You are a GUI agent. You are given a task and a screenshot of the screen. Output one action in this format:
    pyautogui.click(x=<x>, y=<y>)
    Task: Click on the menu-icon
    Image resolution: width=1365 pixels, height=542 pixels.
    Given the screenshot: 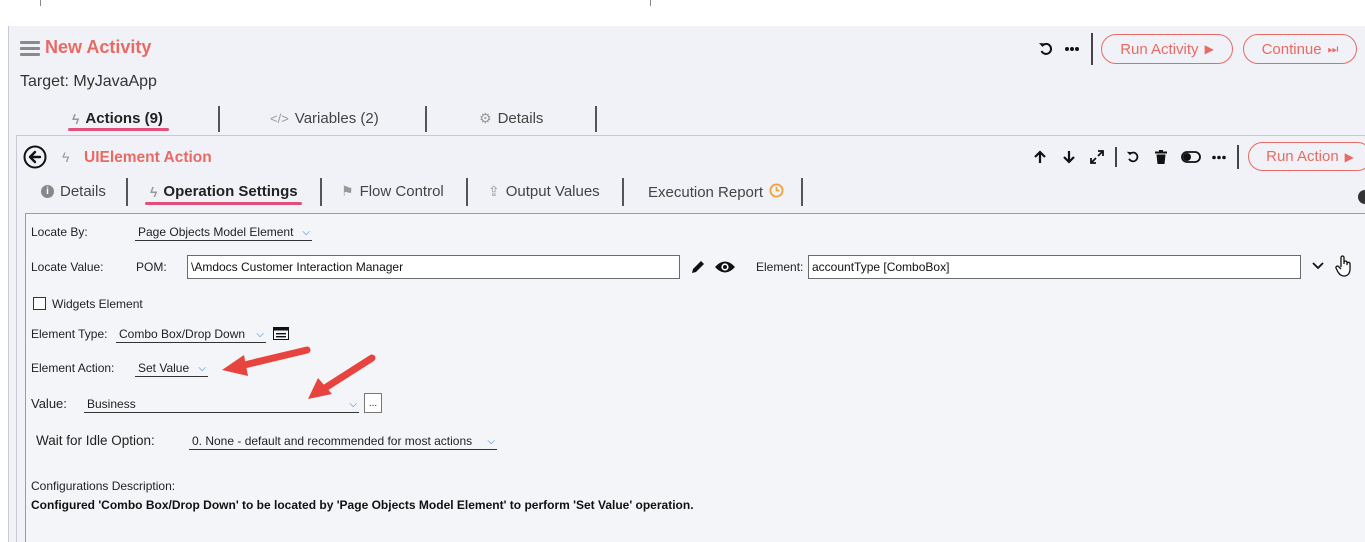 What is the action you would take?
    pyautogui.click(x=30, y=48)
    